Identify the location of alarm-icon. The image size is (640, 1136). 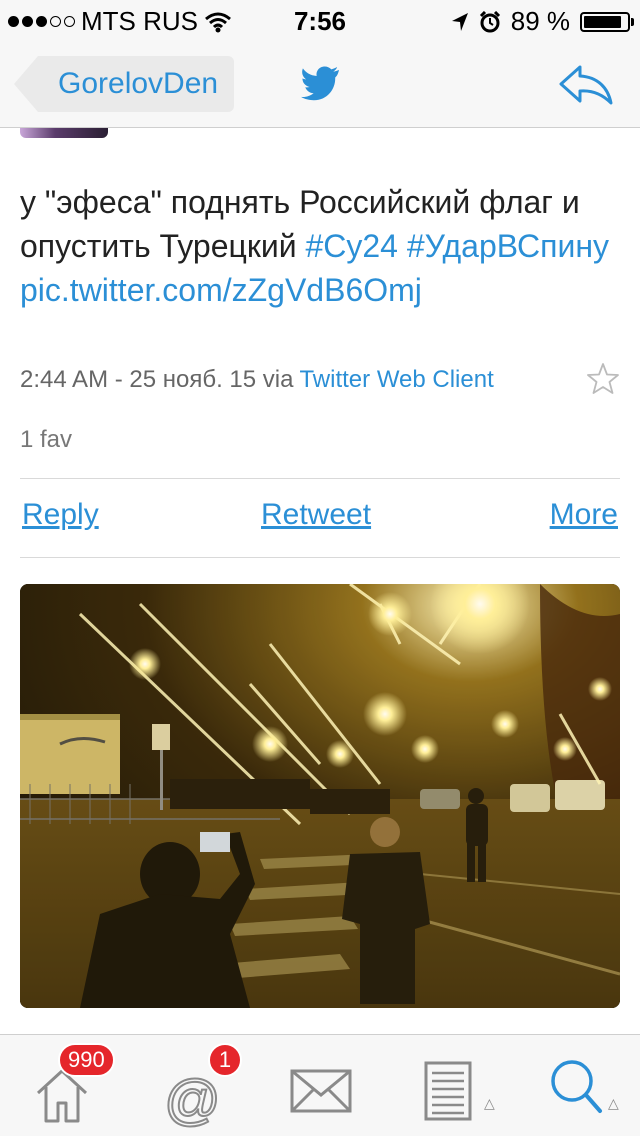
(489, 21).